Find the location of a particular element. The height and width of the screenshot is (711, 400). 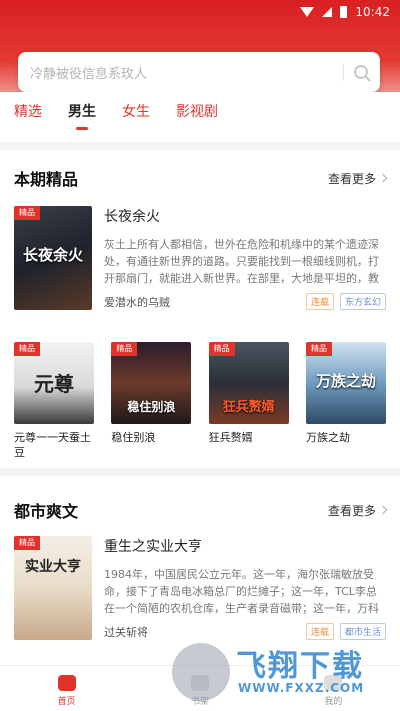

genre-tag: 东方玄幻 is located at coordinates (362, 301).